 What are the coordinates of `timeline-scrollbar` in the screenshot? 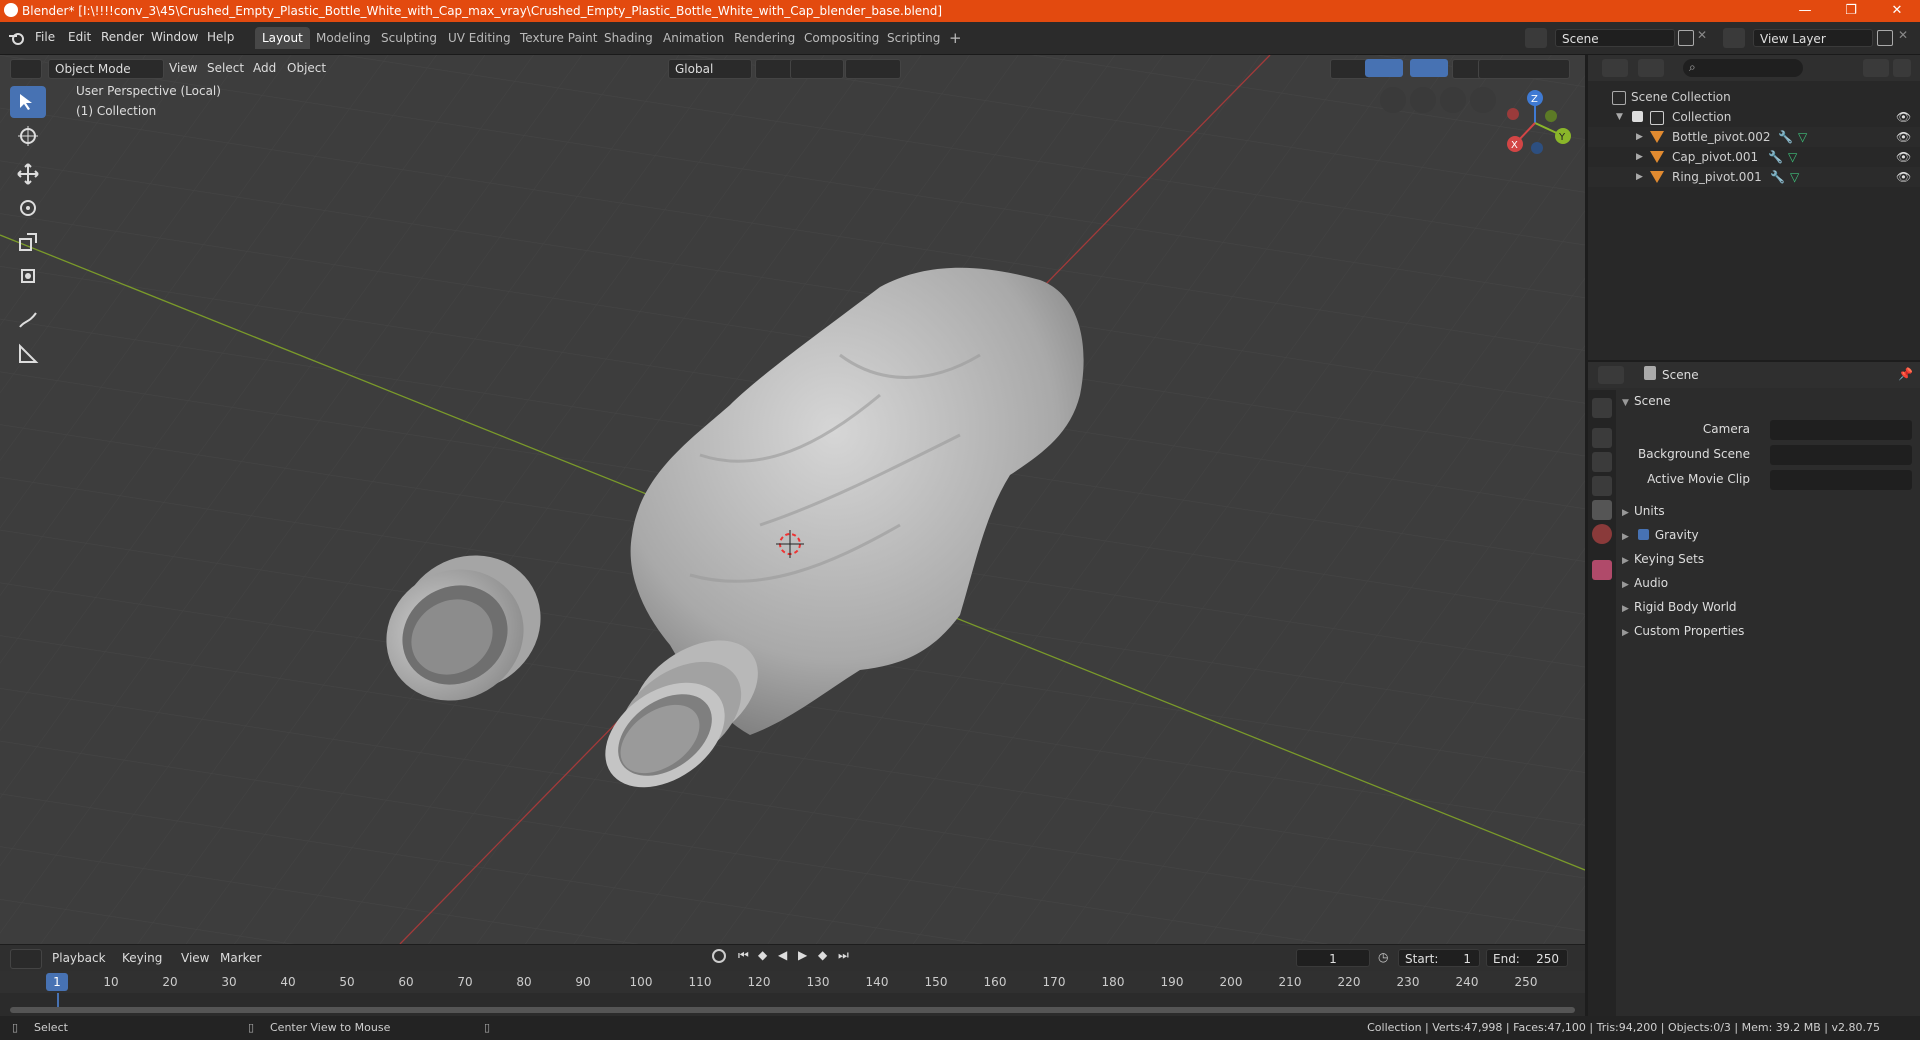 It's located at (792, 1010).